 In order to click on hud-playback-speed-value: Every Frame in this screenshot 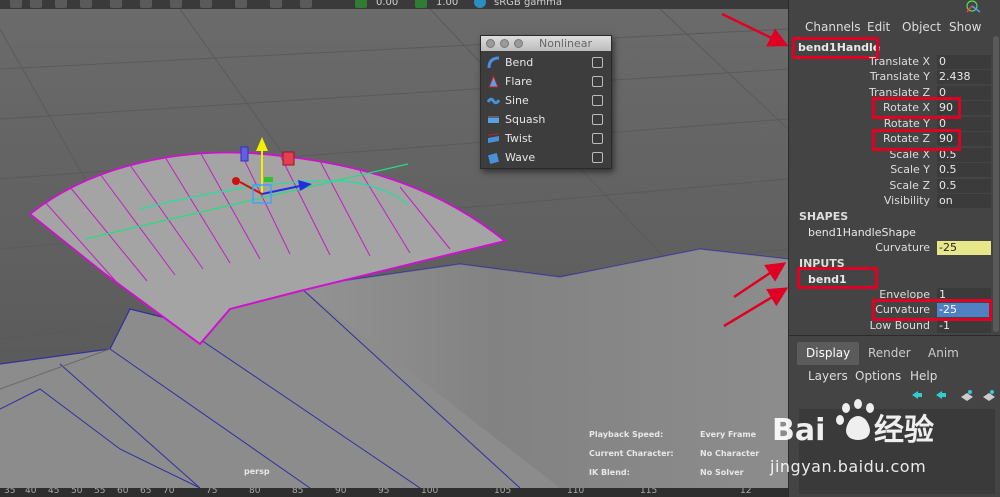, I will do `click(728, 434)`.